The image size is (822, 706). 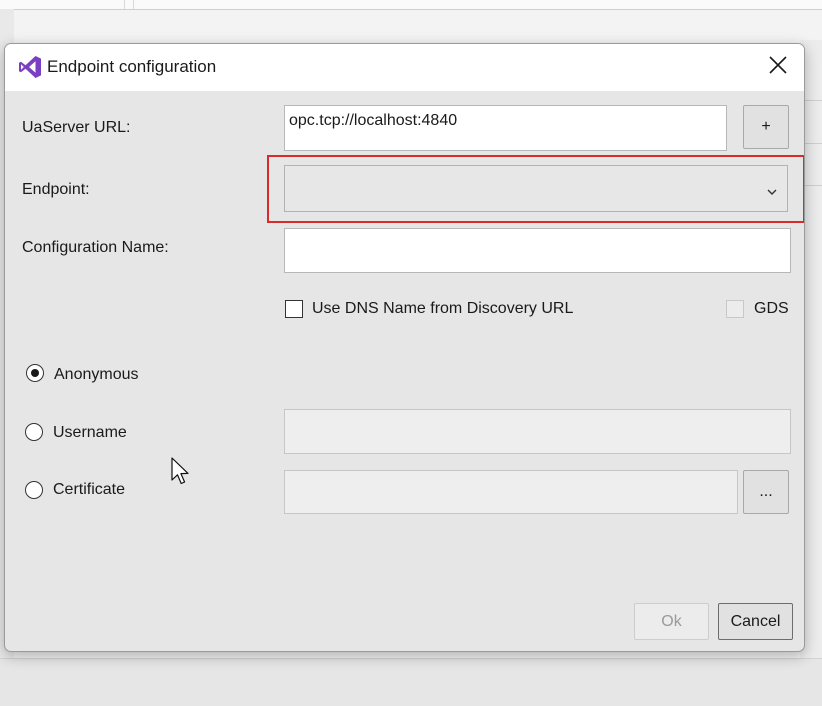 I want to click on username-radio, so click(x=34, y=432).